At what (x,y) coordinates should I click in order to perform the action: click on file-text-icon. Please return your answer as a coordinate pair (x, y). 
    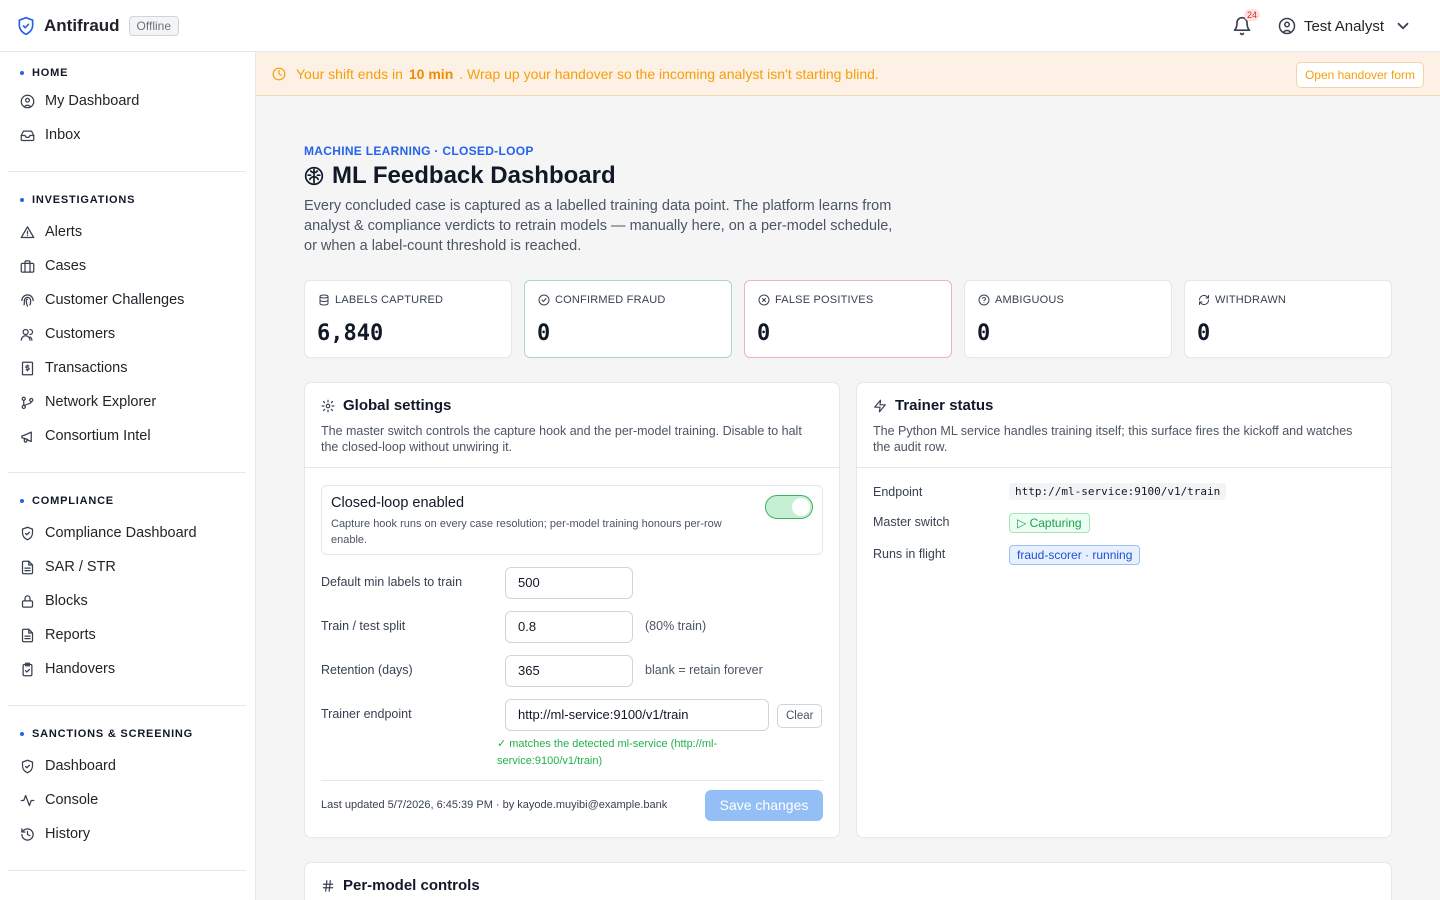
    Looking at the image, I should click on (27, 635).